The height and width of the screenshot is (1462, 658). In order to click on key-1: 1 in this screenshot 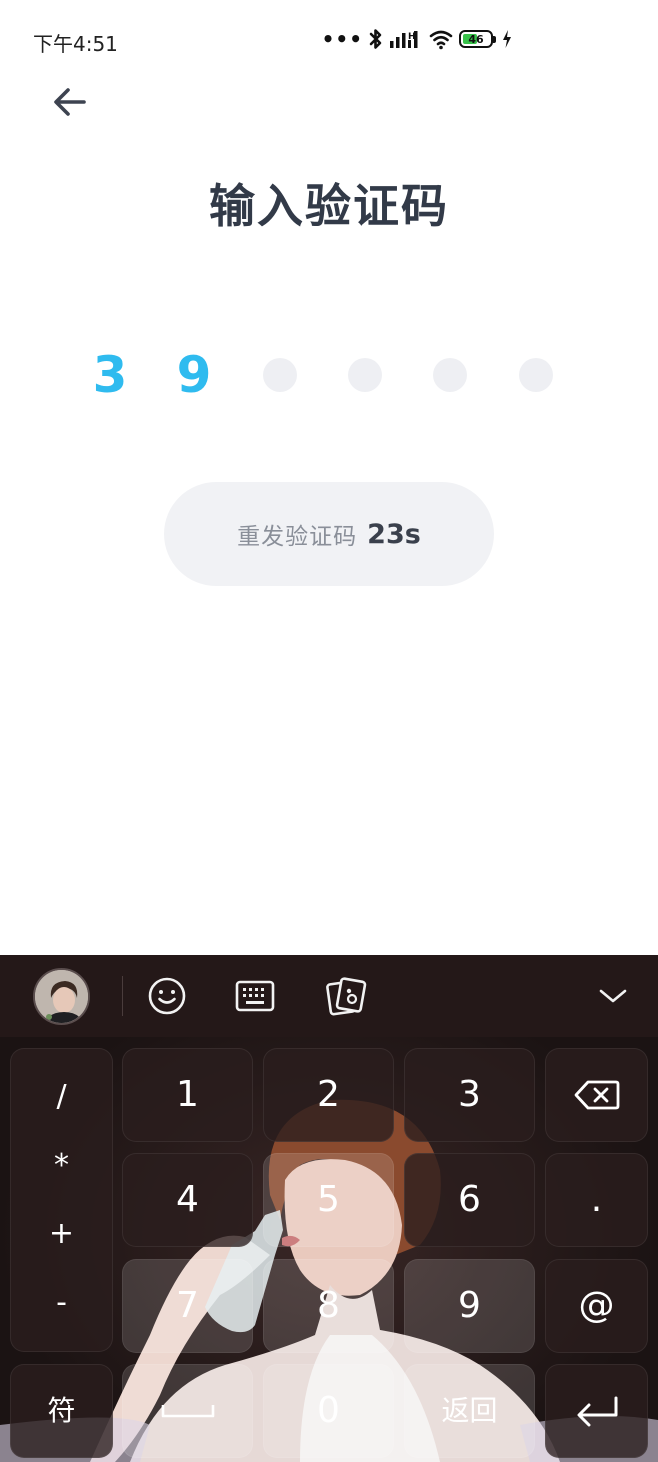, I will do `click(187, 1095)`.